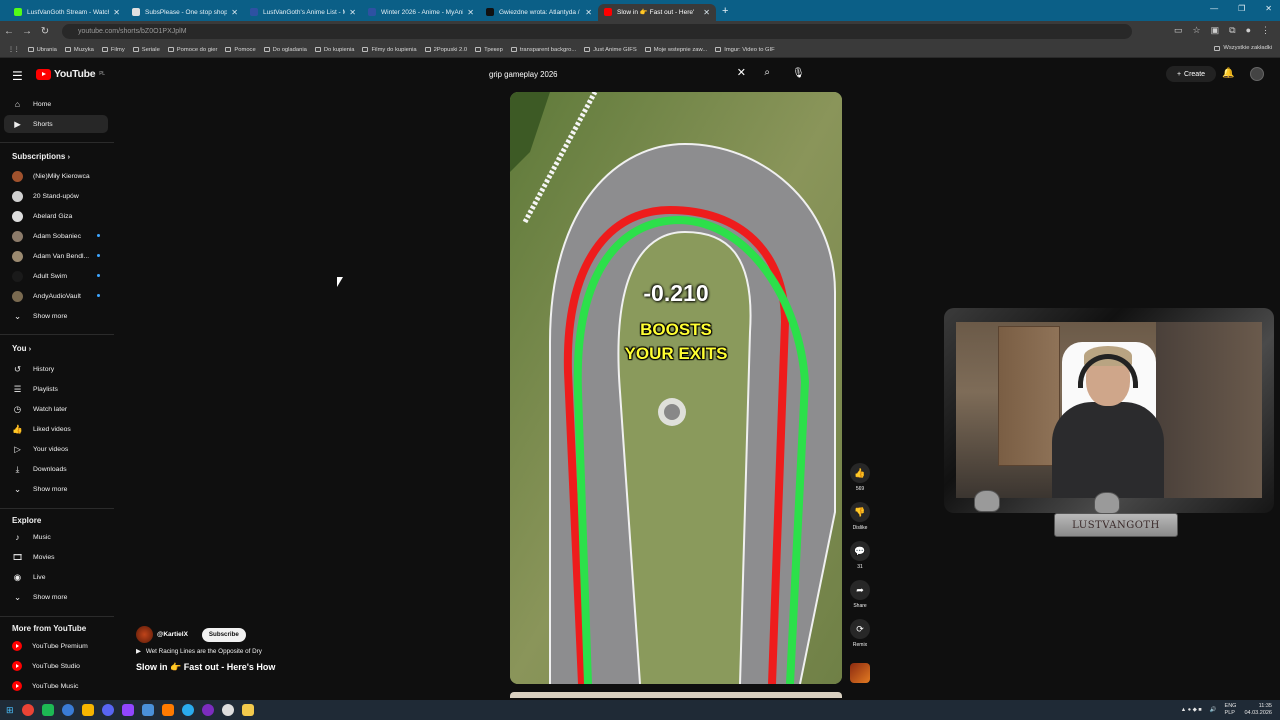 Image resolution: width=1280 pixels, height=720 pixels. I want to click on clear-search-icon: ✕, so click(741, 72).